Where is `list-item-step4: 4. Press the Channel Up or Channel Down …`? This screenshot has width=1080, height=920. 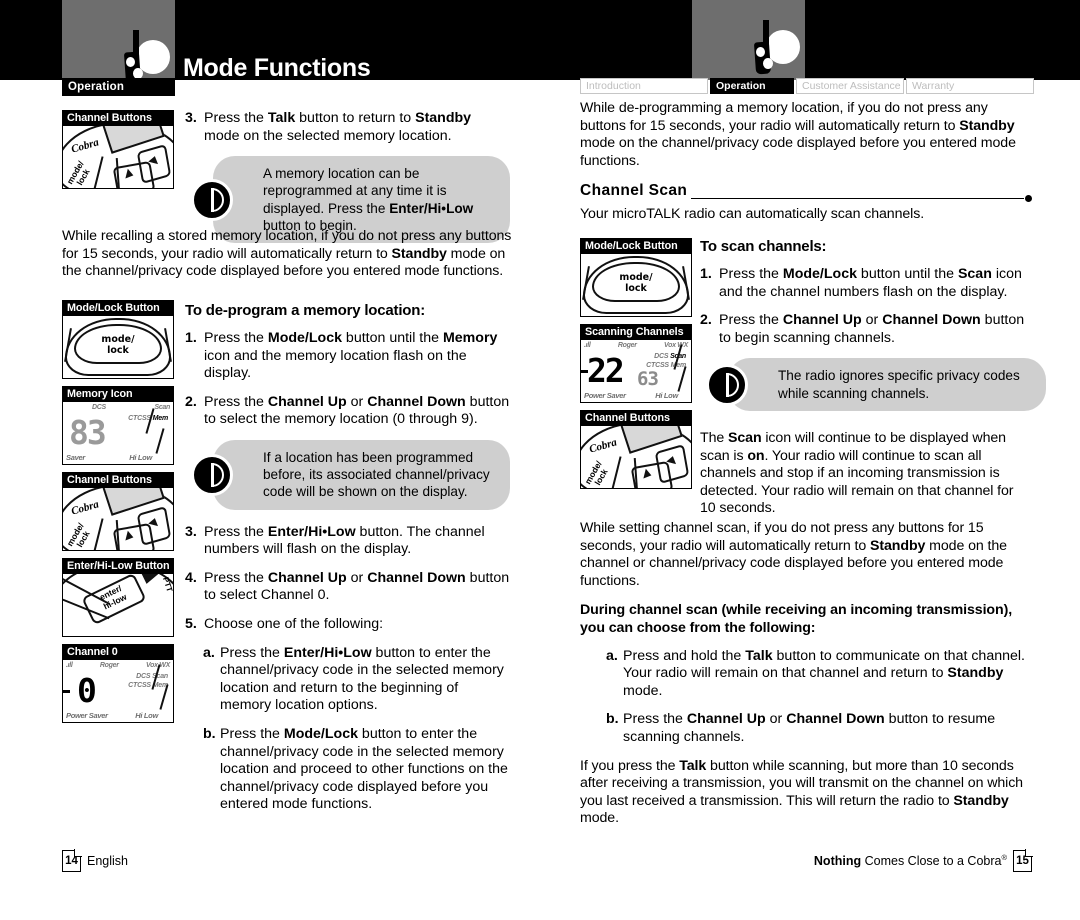 list-item-step4: 4. Press the Channel Up or Channel Down … is located at coordinates (347, 587).